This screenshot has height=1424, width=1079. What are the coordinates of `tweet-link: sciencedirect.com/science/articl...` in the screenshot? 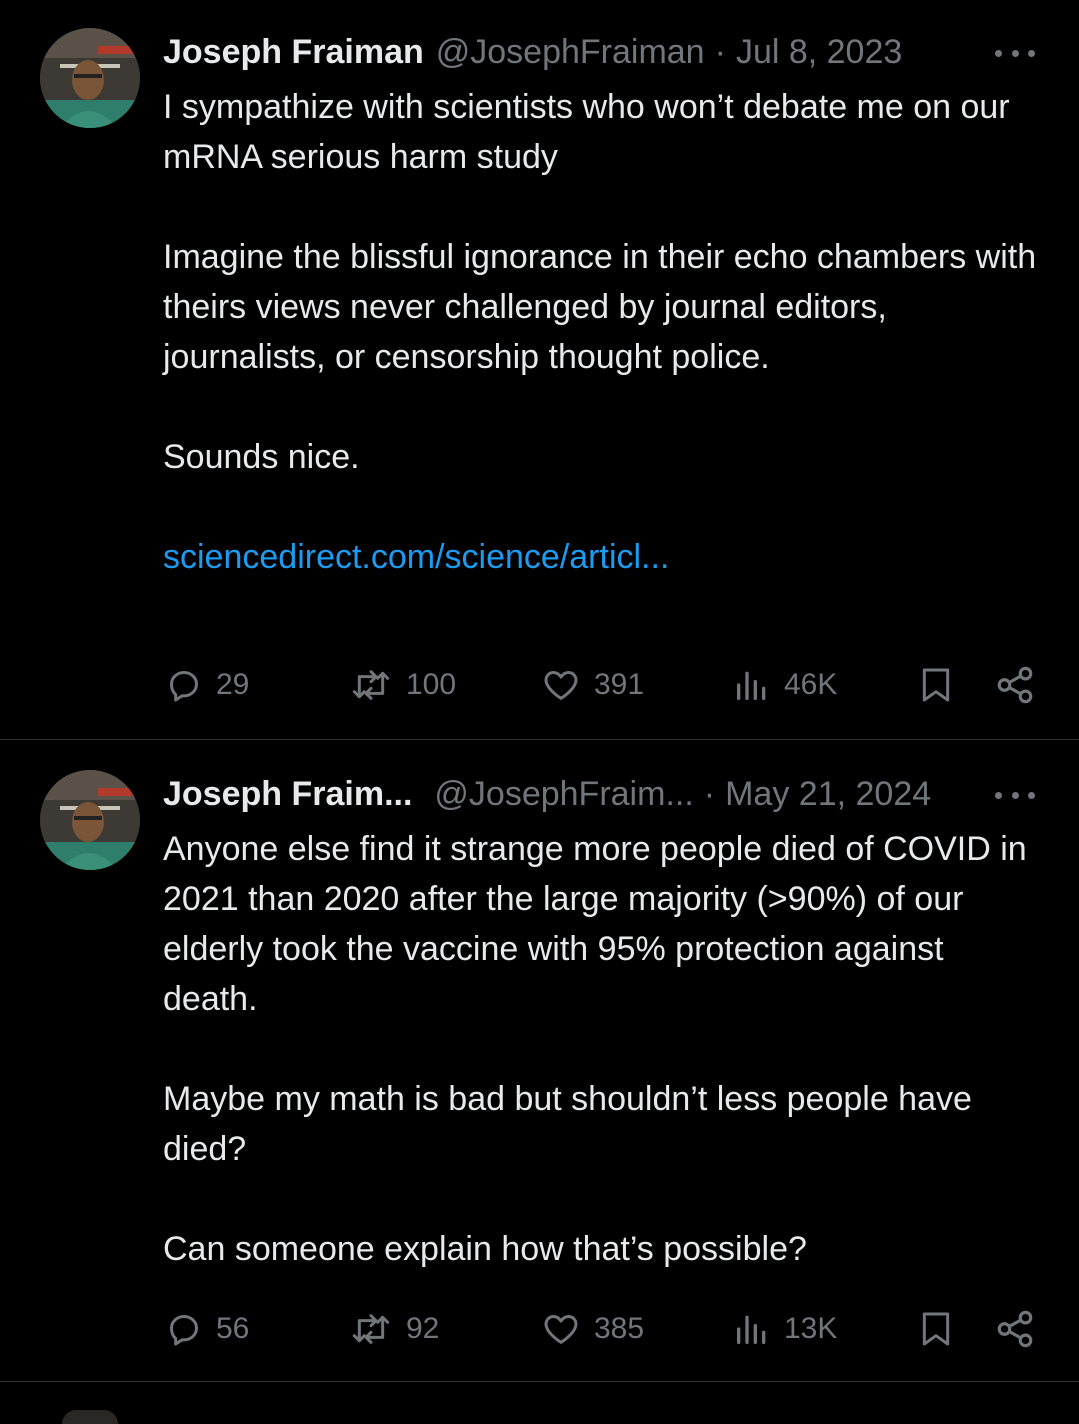 It's located at (416, 557).